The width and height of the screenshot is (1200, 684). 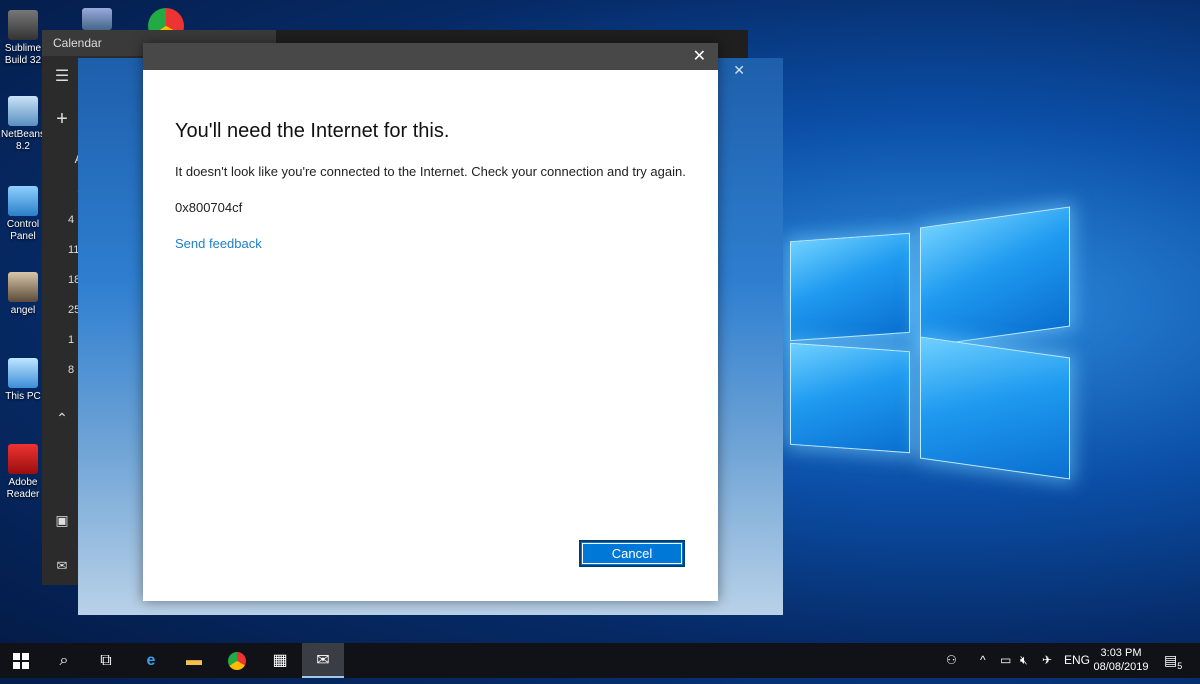 I want to click on desktop-icon-netbeans: NetBeans 8.2, so click(x=23, y=124).